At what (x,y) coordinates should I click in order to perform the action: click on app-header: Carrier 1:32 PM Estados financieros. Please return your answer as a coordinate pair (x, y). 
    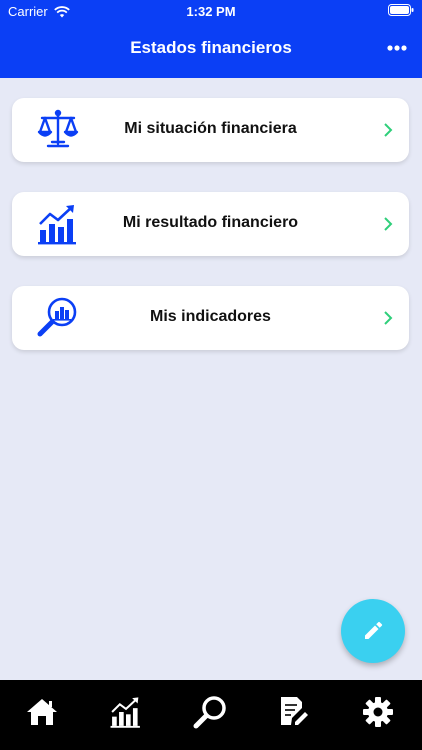
    Looking at the image, I should click on (211, 39).